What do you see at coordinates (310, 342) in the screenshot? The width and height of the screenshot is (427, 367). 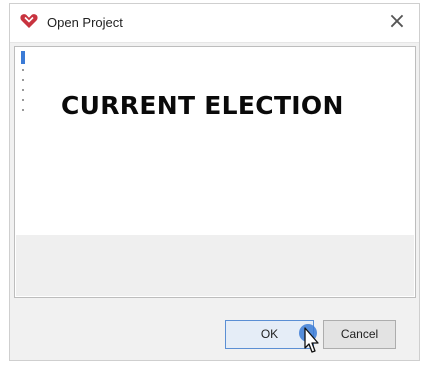 I see `pointer-cursor-icon` at bounding box center [310, 342].